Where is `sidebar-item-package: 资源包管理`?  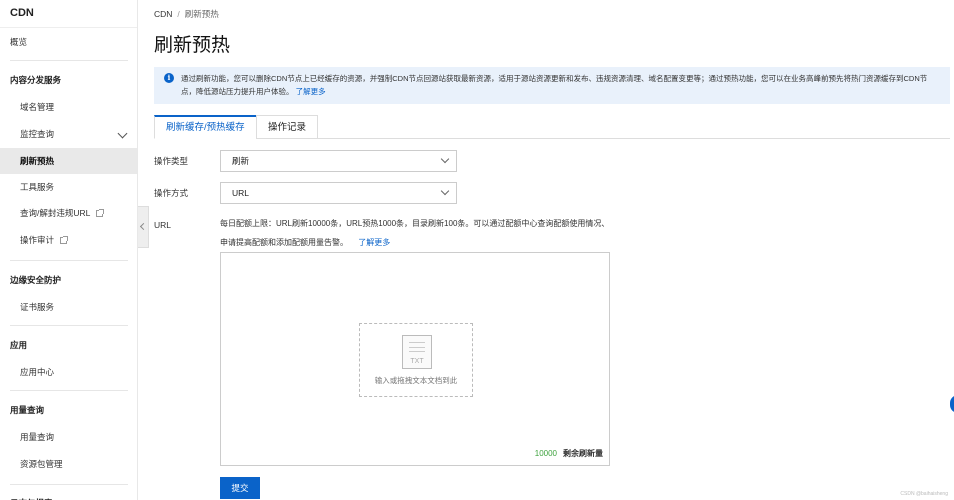 sidebar-item-package: 资源包管理 is located at coordinates (68, 464).